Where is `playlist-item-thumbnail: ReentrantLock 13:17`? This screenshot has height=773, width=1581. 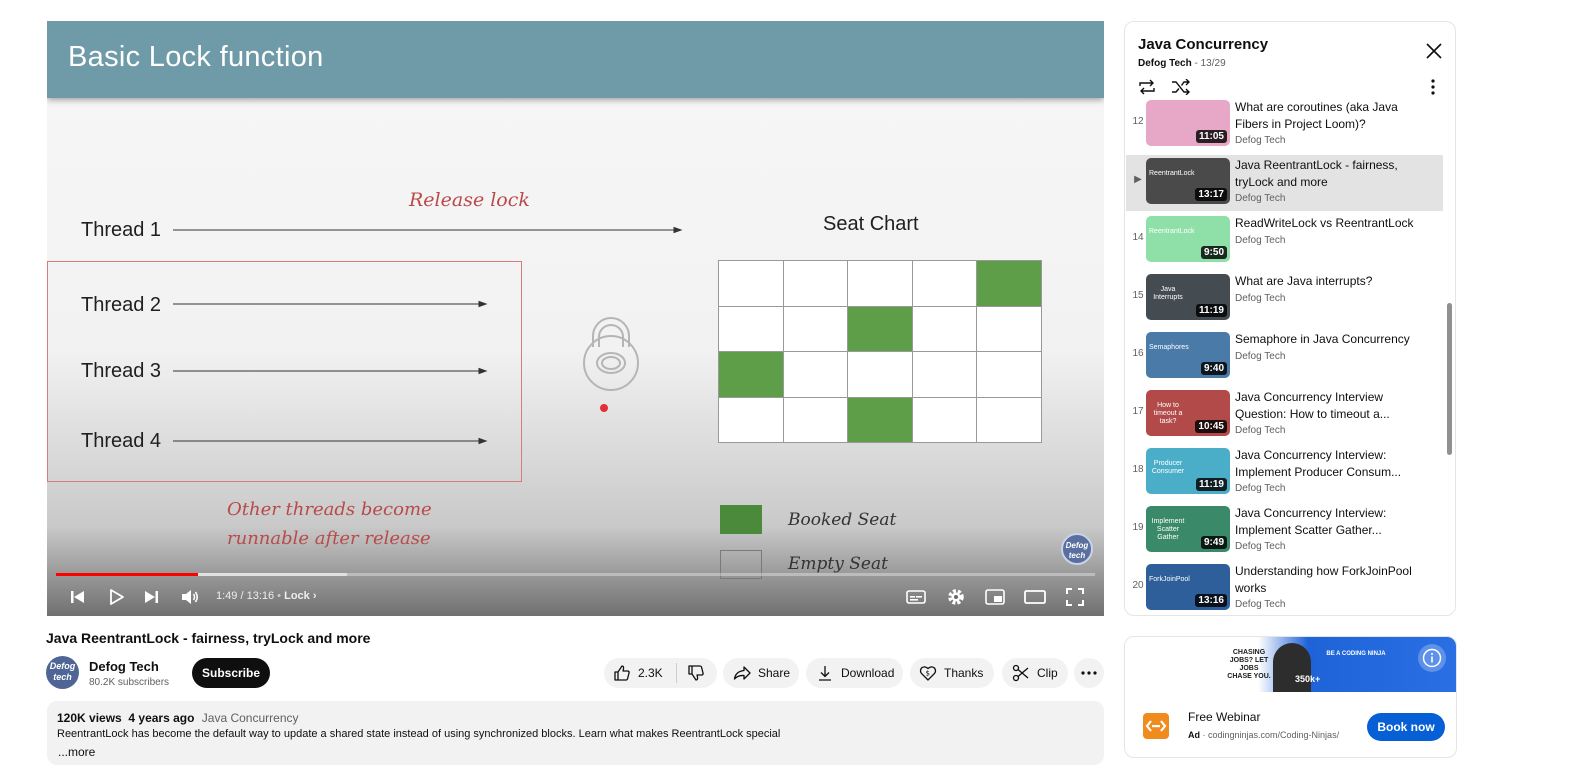 playlist-item-thumbnail: ReentrantLock 13:17 is located at coordinates (1188, 181).